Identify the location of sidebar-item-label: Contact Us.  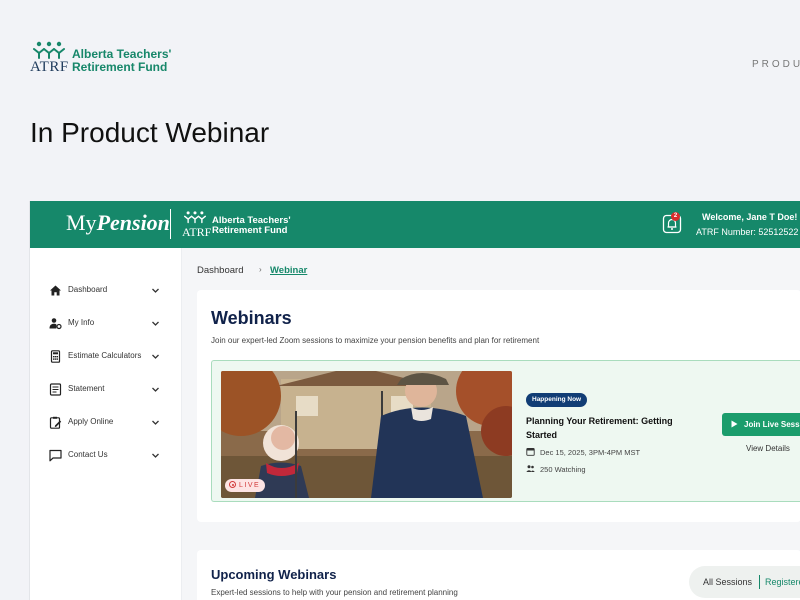
(88, 454).